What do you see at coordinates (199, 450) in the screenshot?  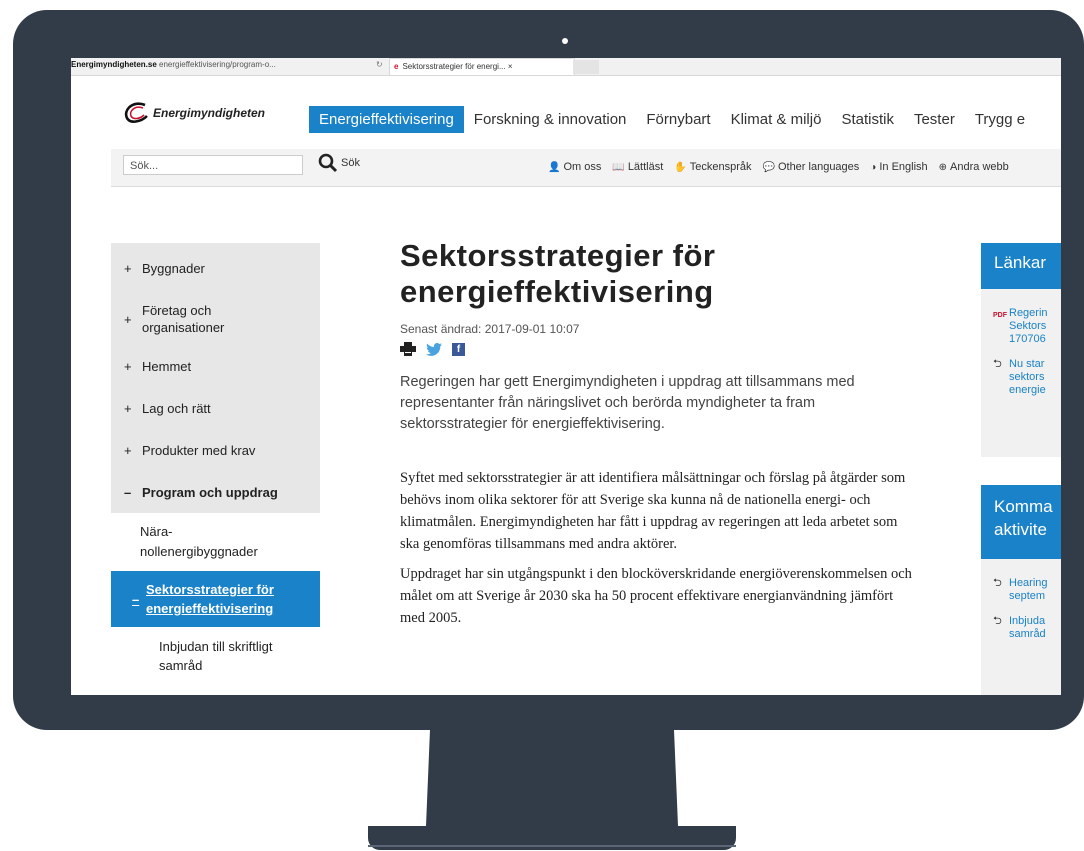 I see `sidebar-item-label: Produkter med krav` at bounding box center [199, 450].